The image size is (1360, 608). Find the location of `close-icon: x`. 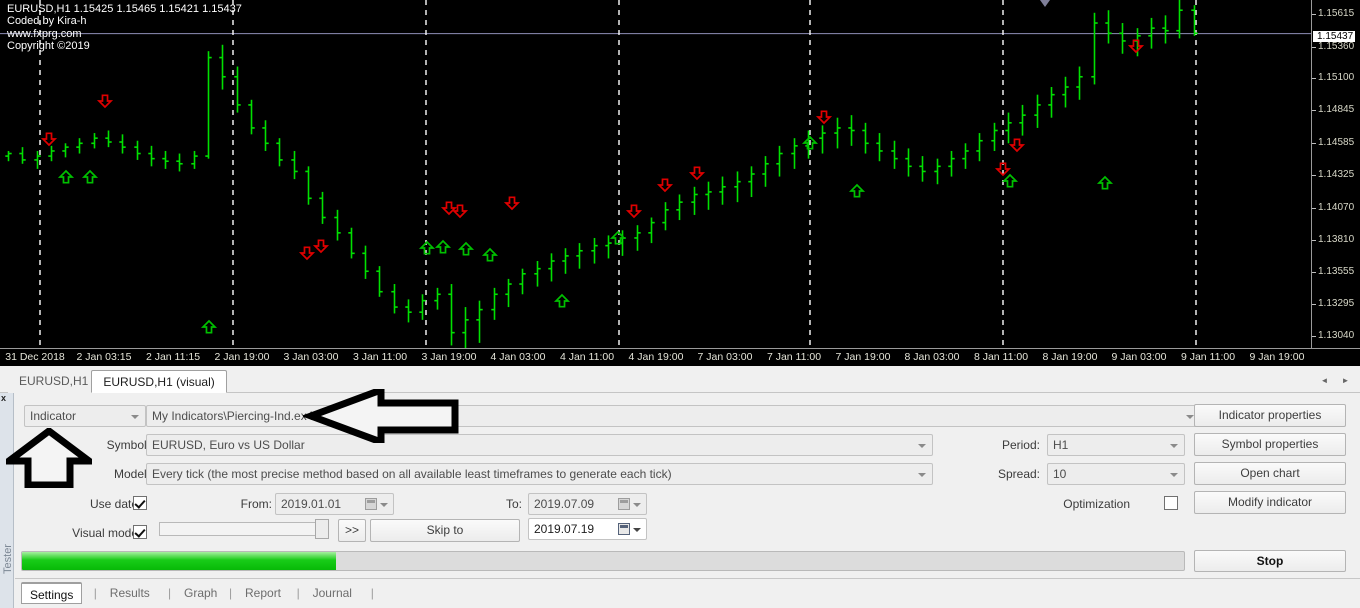

close-icon: x is located at coordinates (3, 398).